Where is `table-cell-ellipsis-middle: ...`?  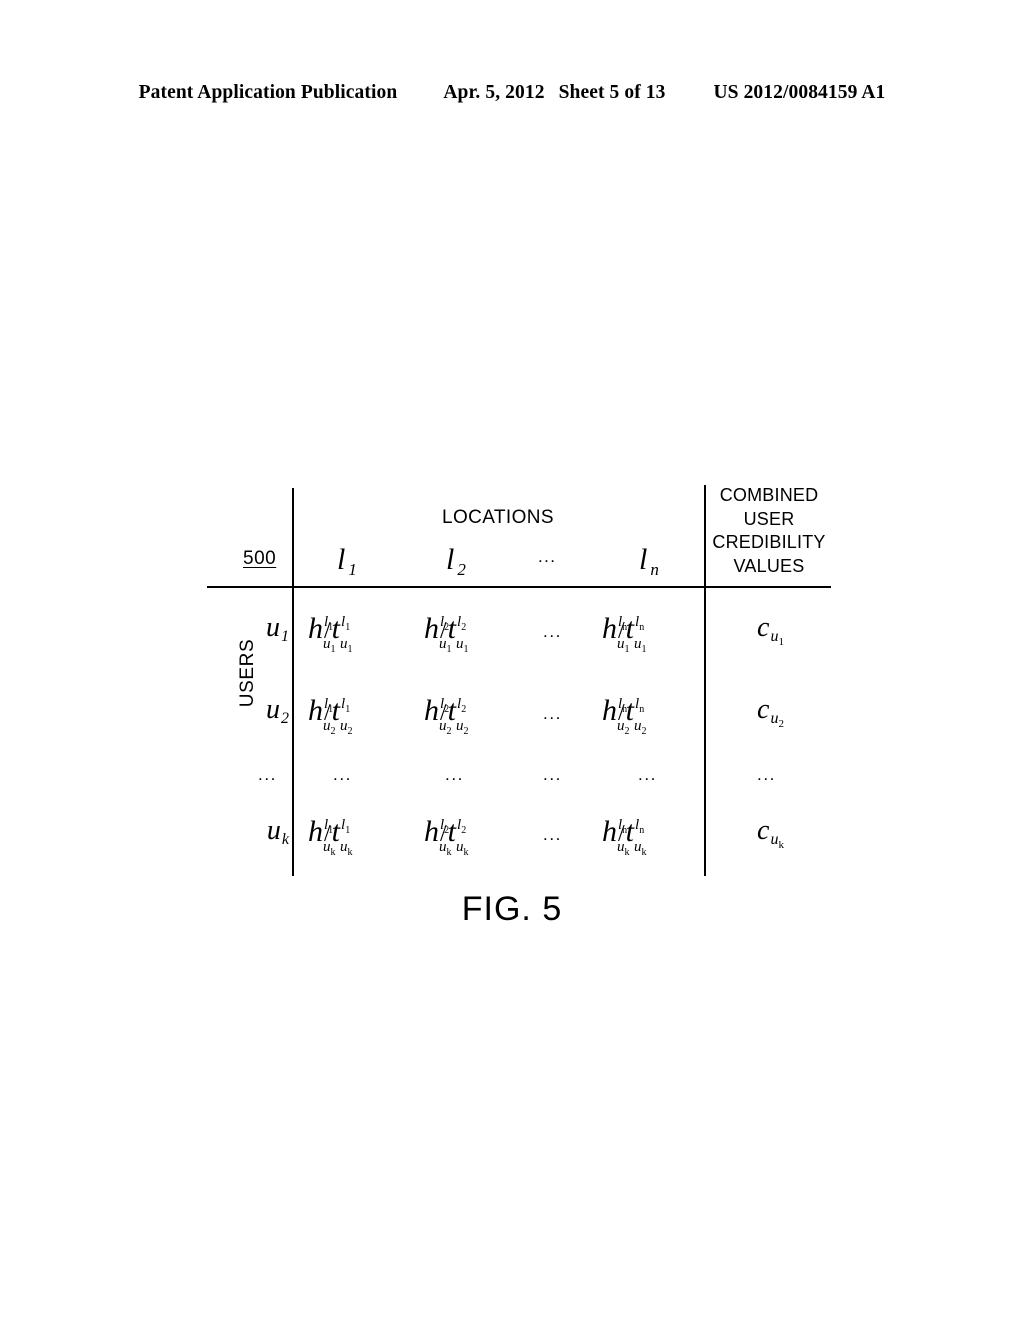
table-cell-ellipsis-middle: ... is located at coordinates (552, 774).